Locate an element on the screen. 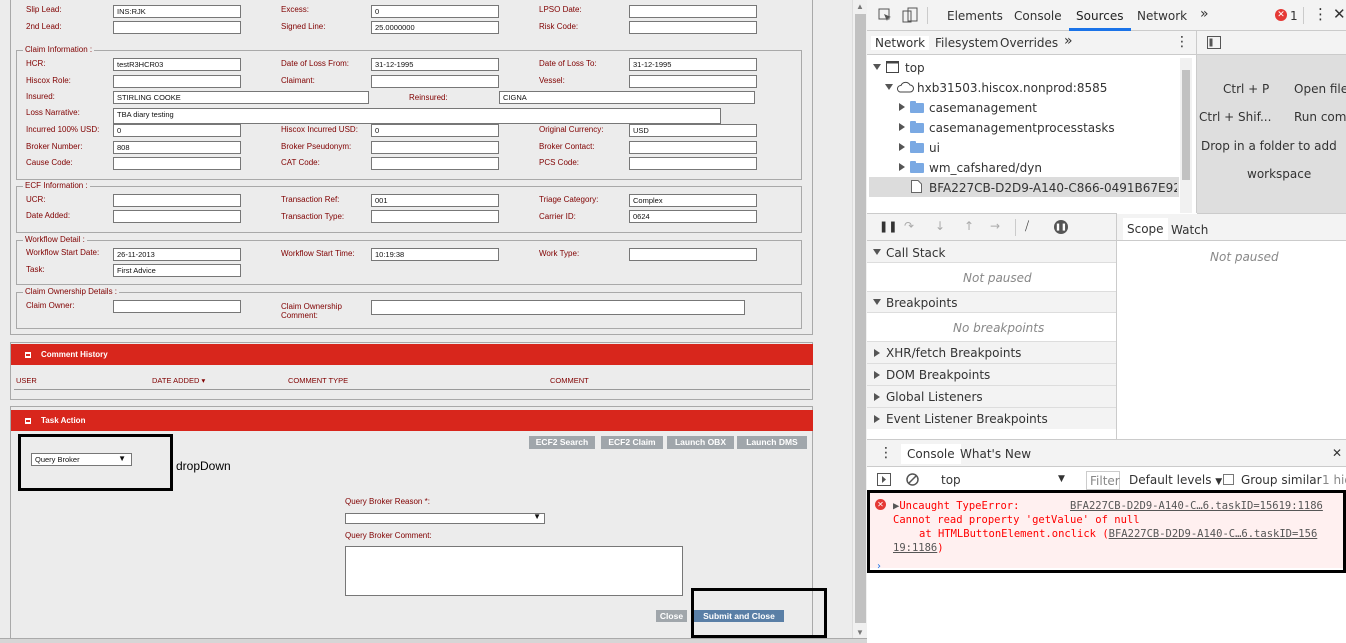  dom-breakpoints: DOM Breakpoints is located at coordinates (938, 375).